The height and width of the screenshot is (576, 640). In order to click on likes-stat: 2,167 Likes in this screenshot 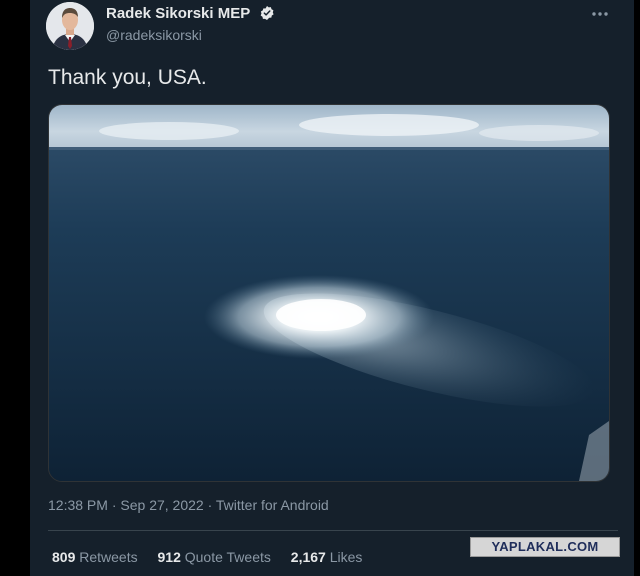, I will do `click(327, 557)`.